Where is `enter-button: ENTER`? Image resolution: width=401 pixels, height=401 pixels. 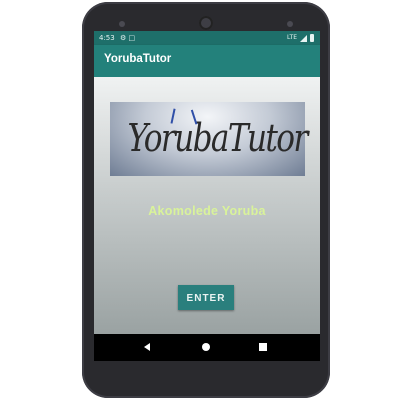
enter-button: ENTER is located at coordinates (206, 297).